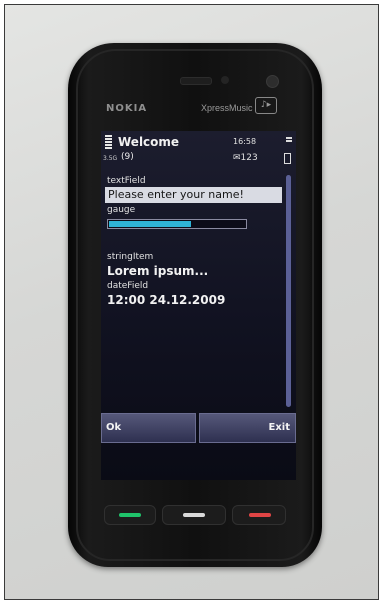 The width and height of the screenshot is (385, 605). Describe the element at coordinates (126, 181) in the screenshot. I see `textfield-label: textField` at that location.